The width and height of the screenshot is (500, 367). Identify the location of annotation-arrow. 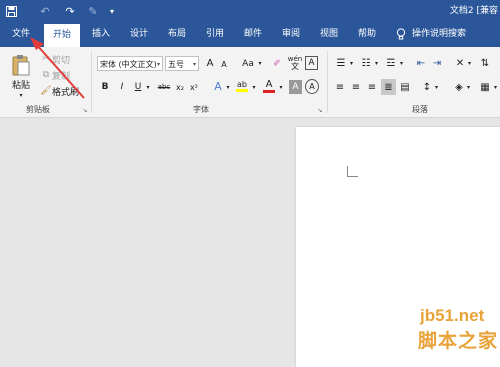
(57, 68).